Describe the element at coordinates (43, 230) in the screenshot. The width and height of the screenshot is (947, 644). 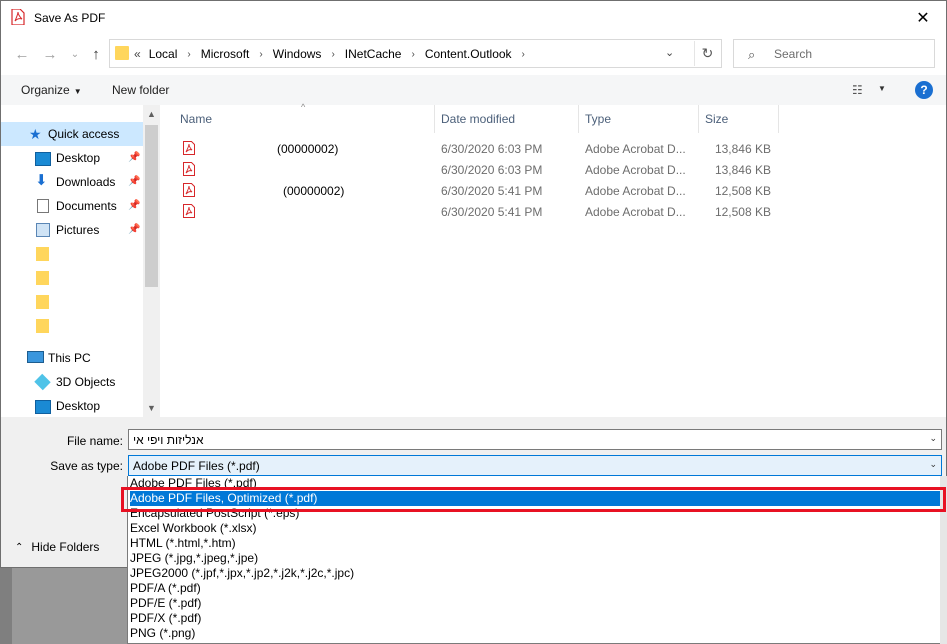
I see `pictures-icon` at that location.